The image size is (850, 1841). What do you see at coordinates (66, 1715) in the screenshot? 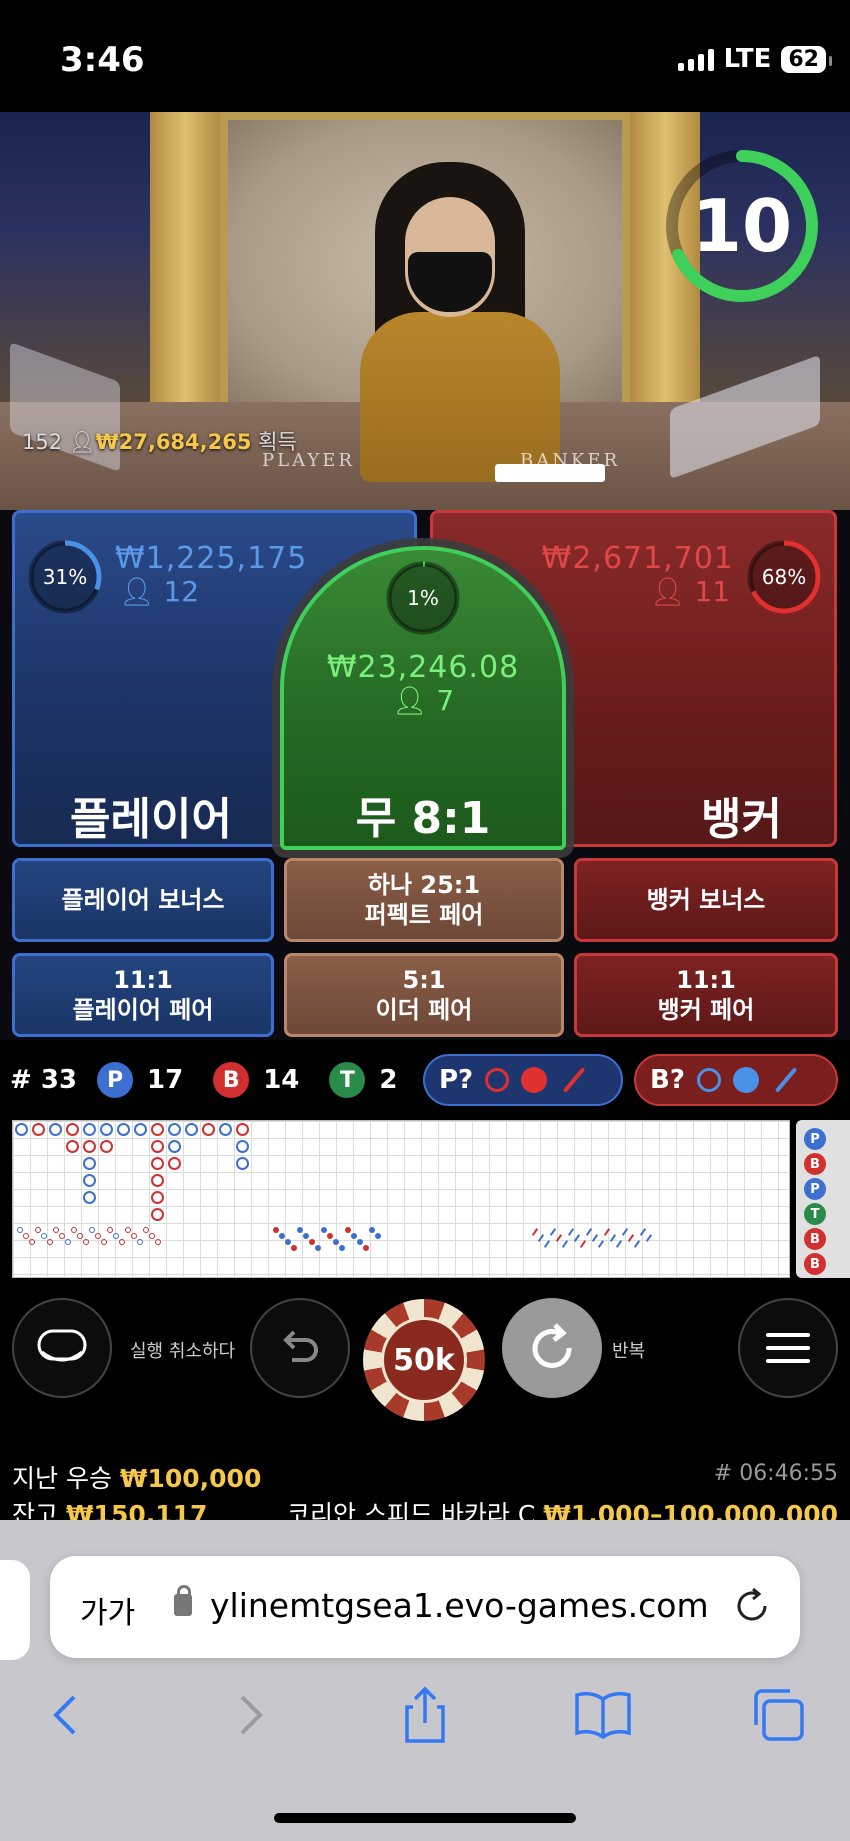
I see `back-icon` at bounding box center [66, 1715].